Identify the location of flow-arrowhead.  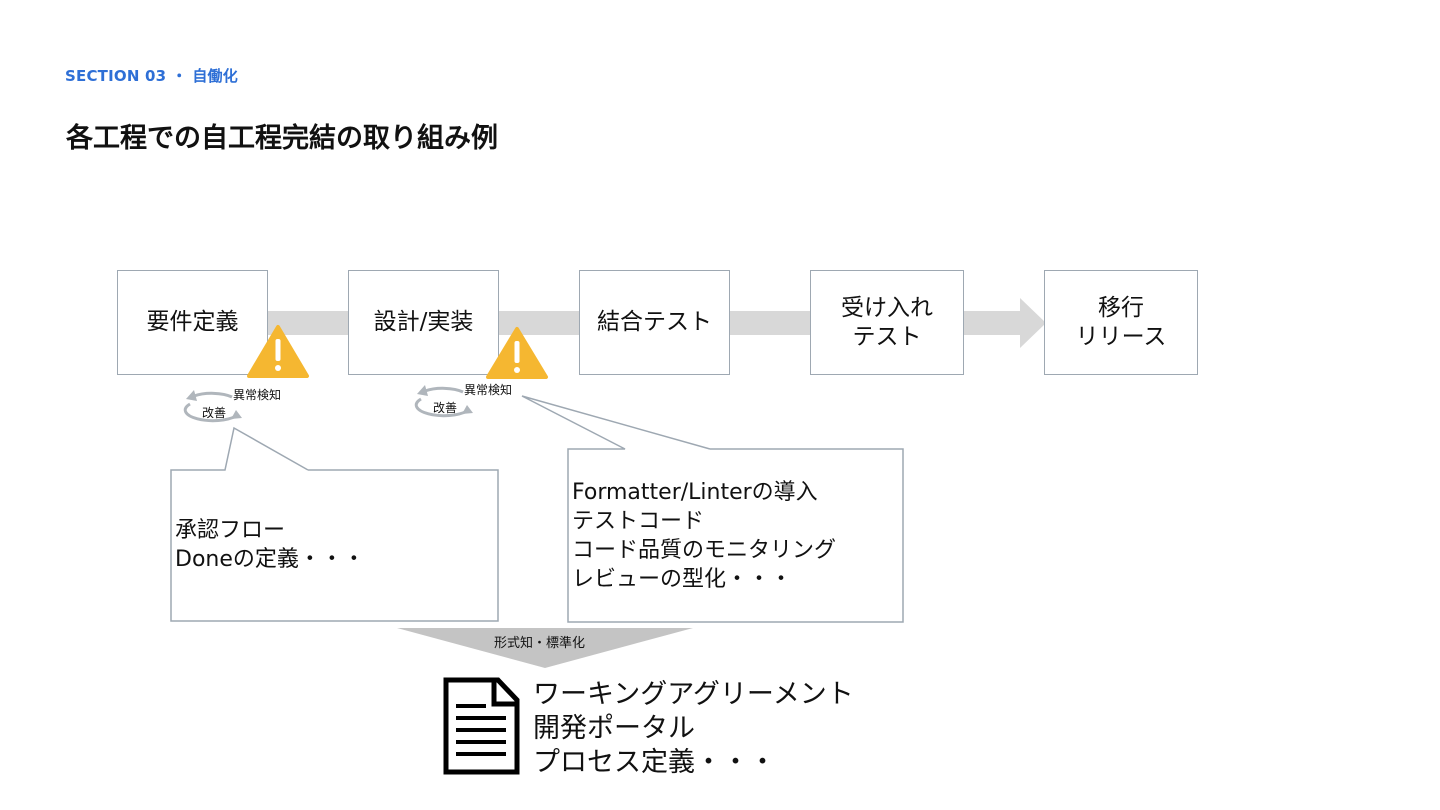
(1033, 323).